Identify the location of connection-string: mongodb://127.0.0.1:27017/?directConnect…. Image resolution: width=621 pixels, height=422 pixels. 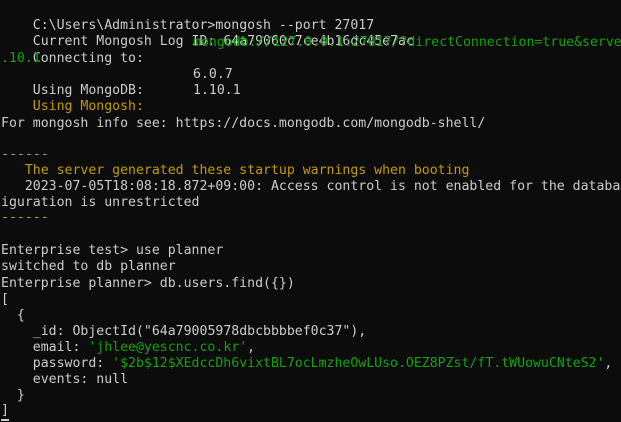
(407, 42).